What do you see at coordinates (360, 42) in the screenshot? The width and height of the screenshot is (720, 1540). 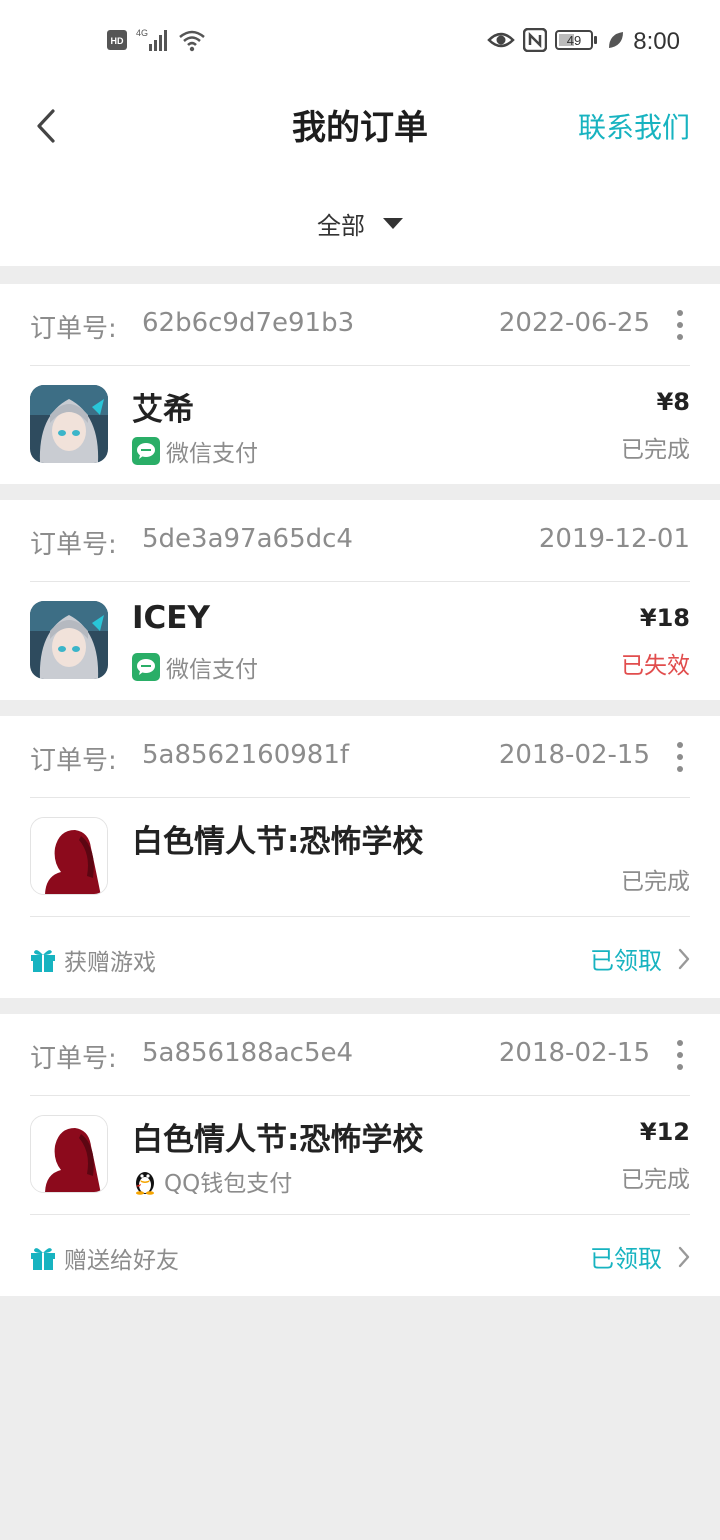 I see `status-bar: HD 4G 49 8:00` at bounding box center [360, 42].